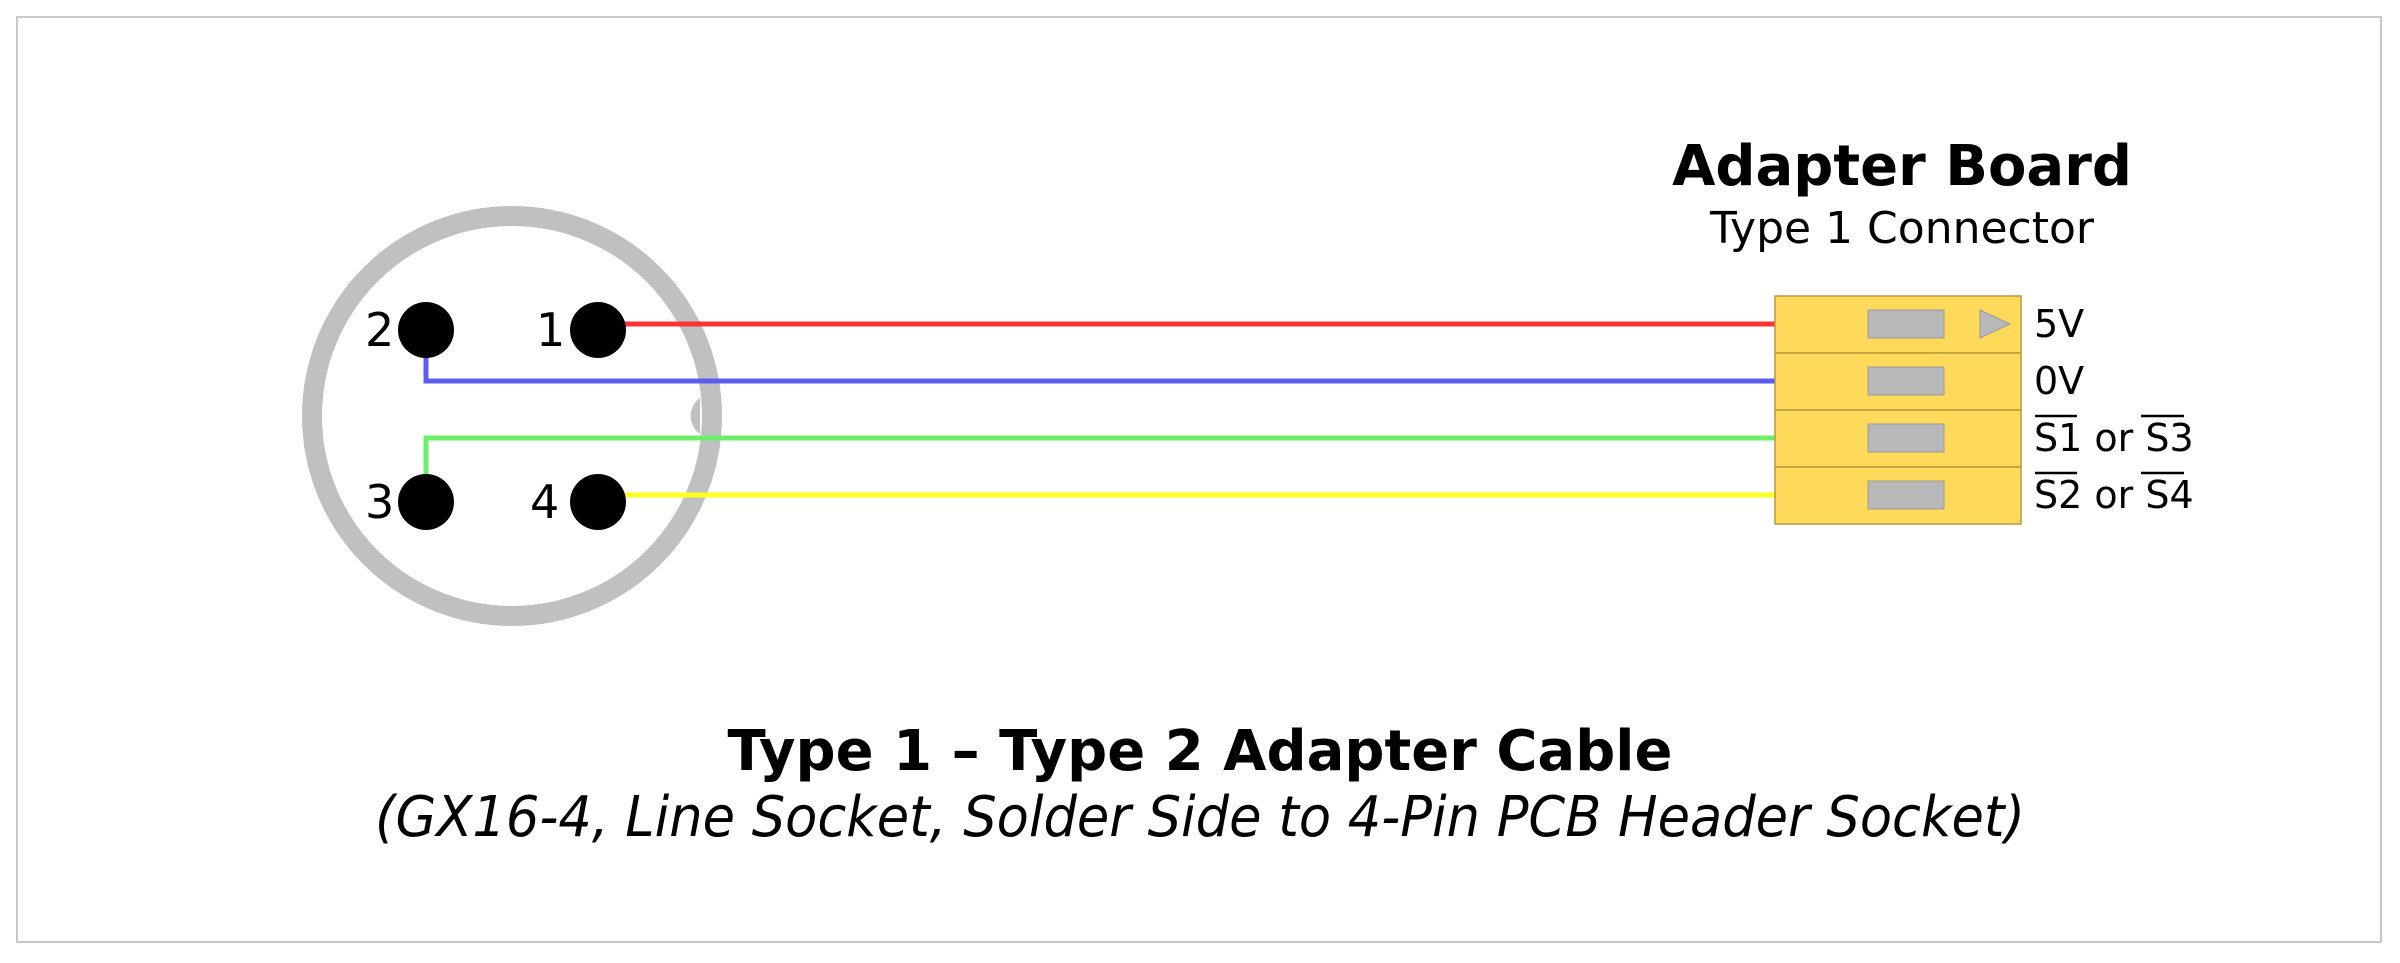 The image size is (2400, 963). I want to click on pin-1-label: 1, so click(550, 330).